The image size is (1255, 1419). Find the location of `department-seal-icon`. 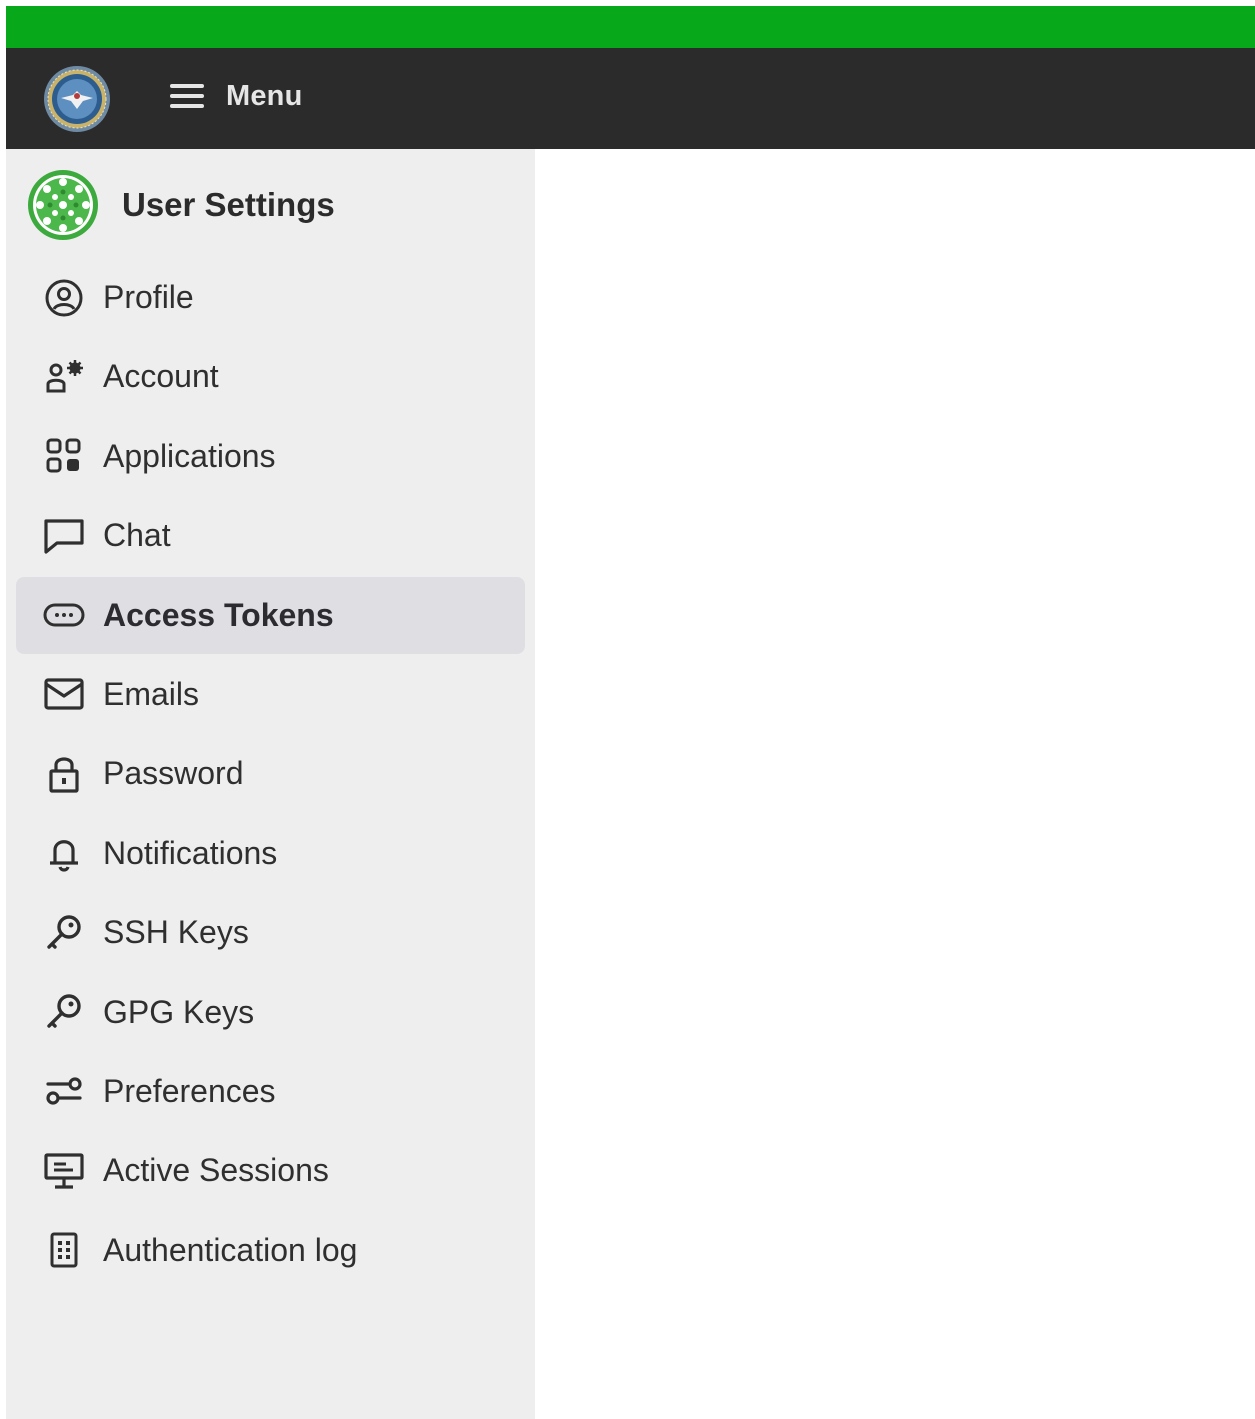

department-seal-icon is located at coordinates (77, 99).